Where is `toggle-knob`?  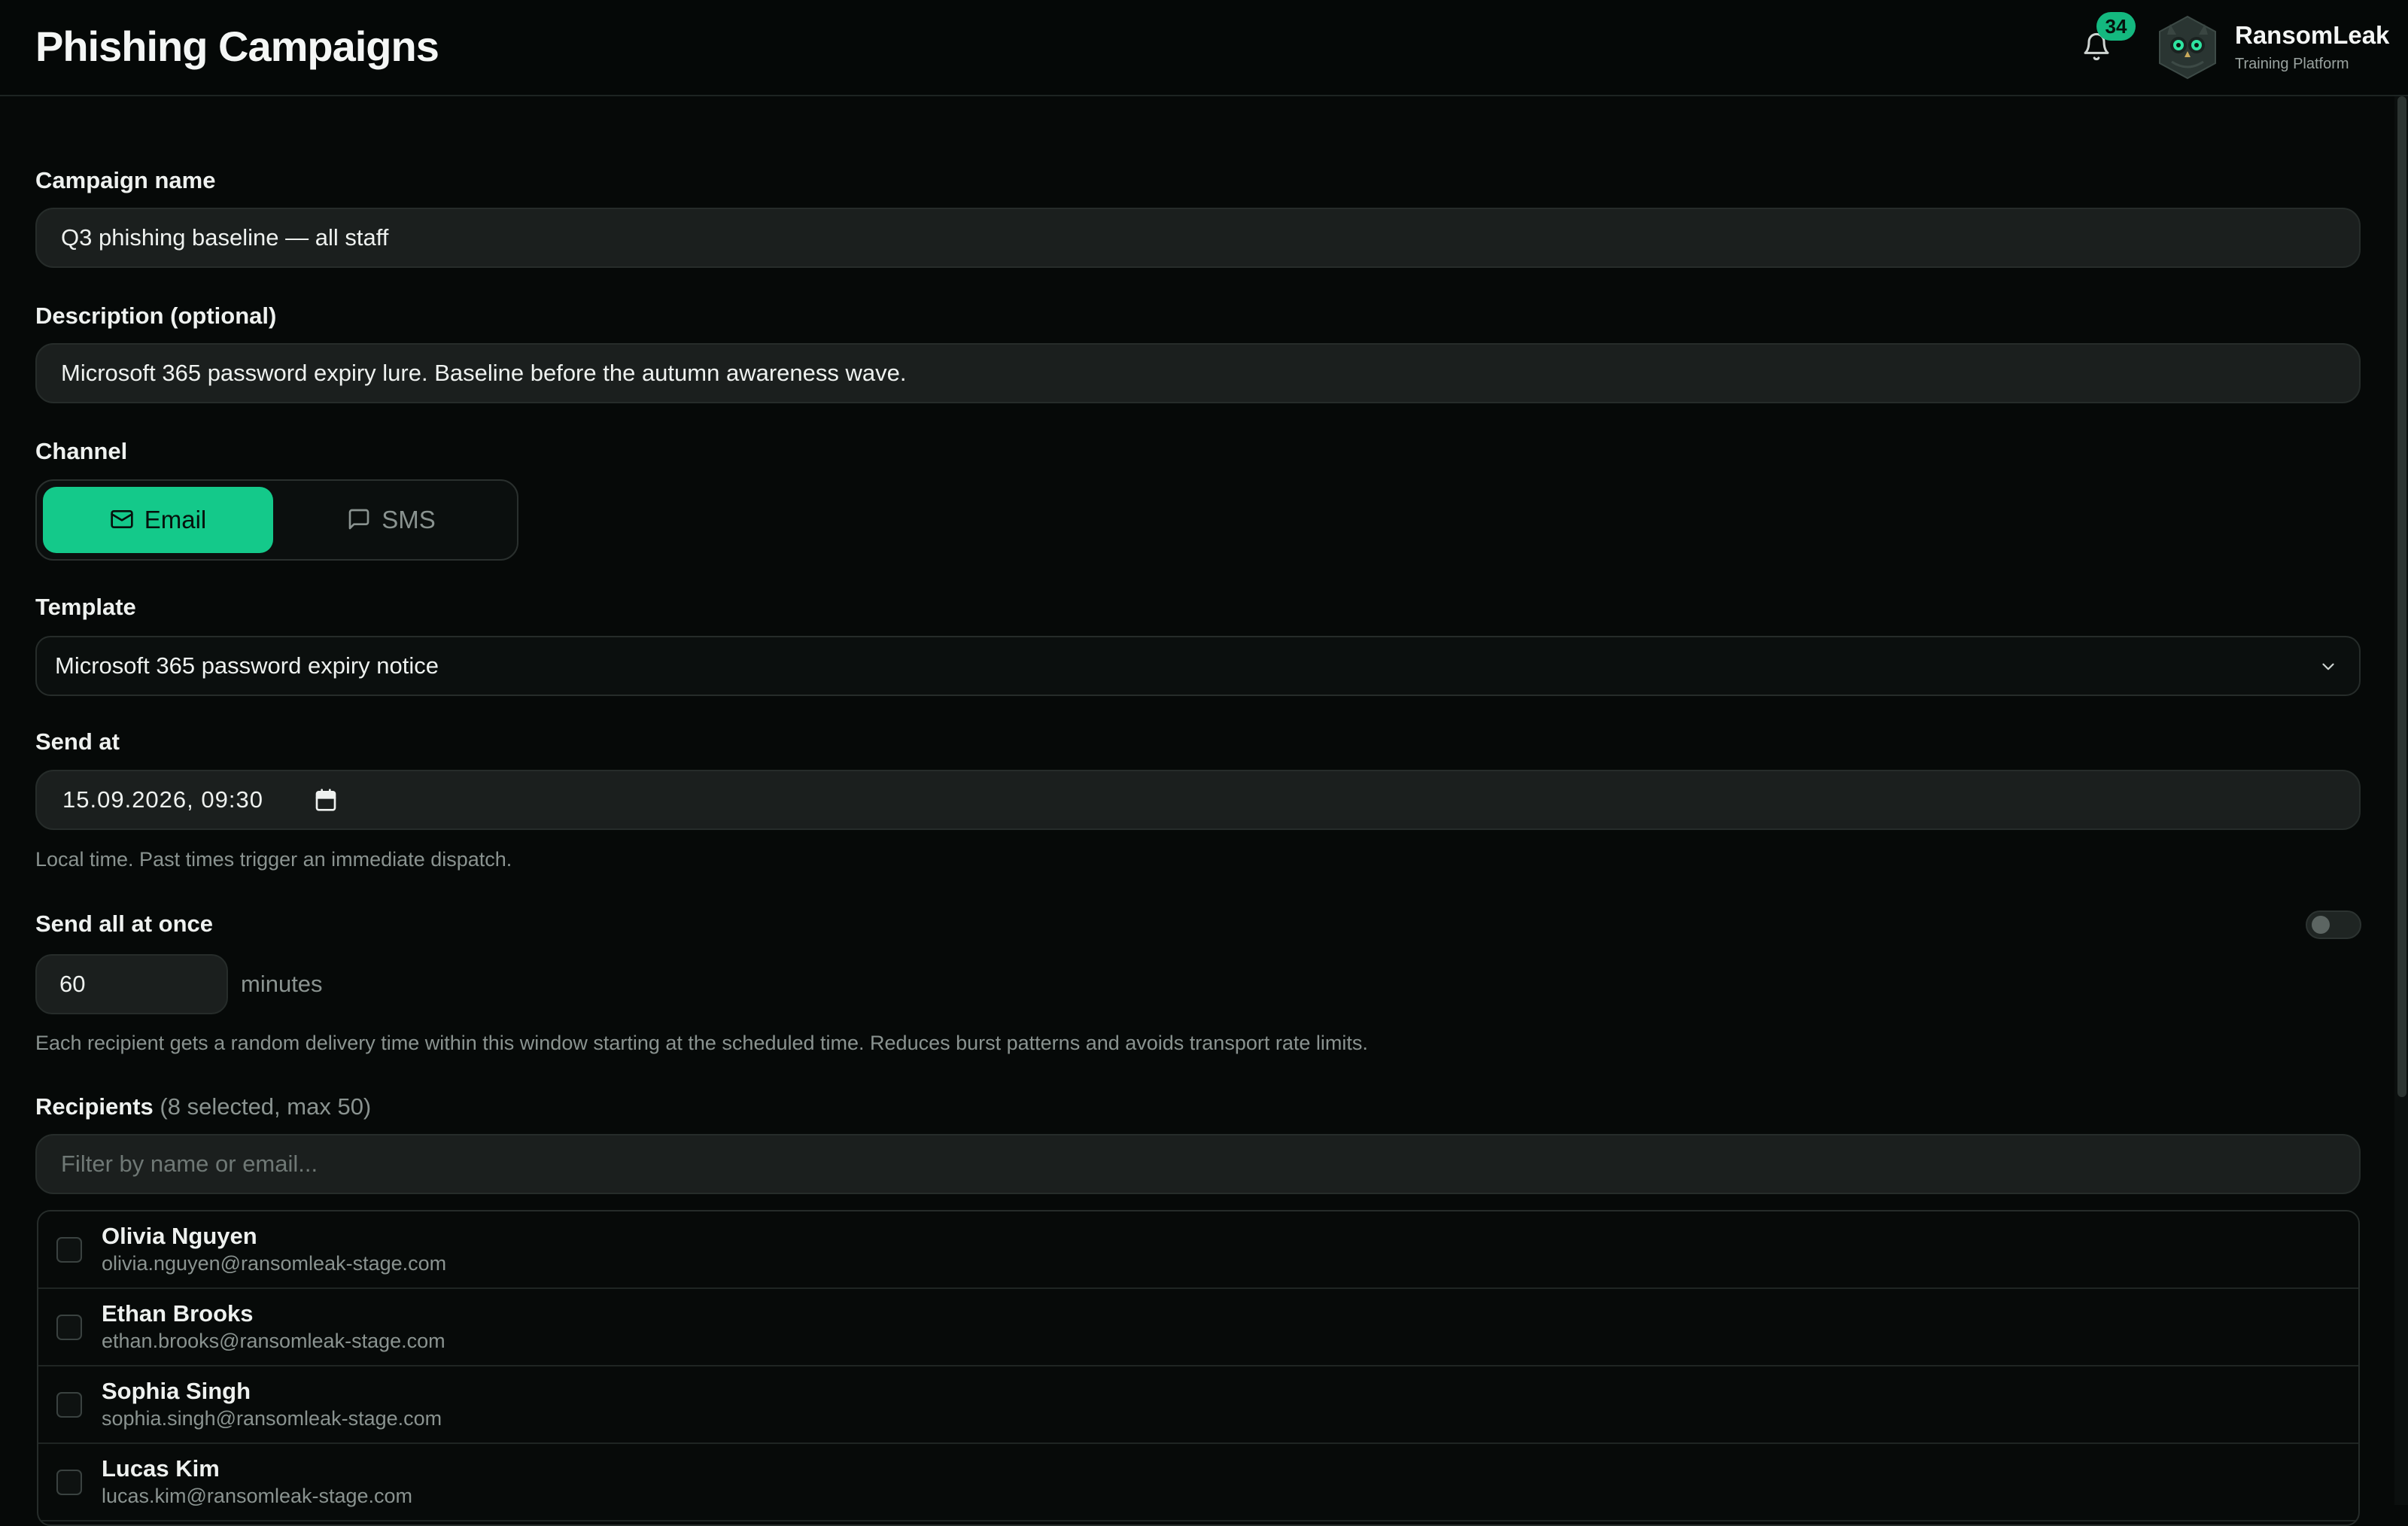
toggle-knob is located at coordinates (2321, 925).